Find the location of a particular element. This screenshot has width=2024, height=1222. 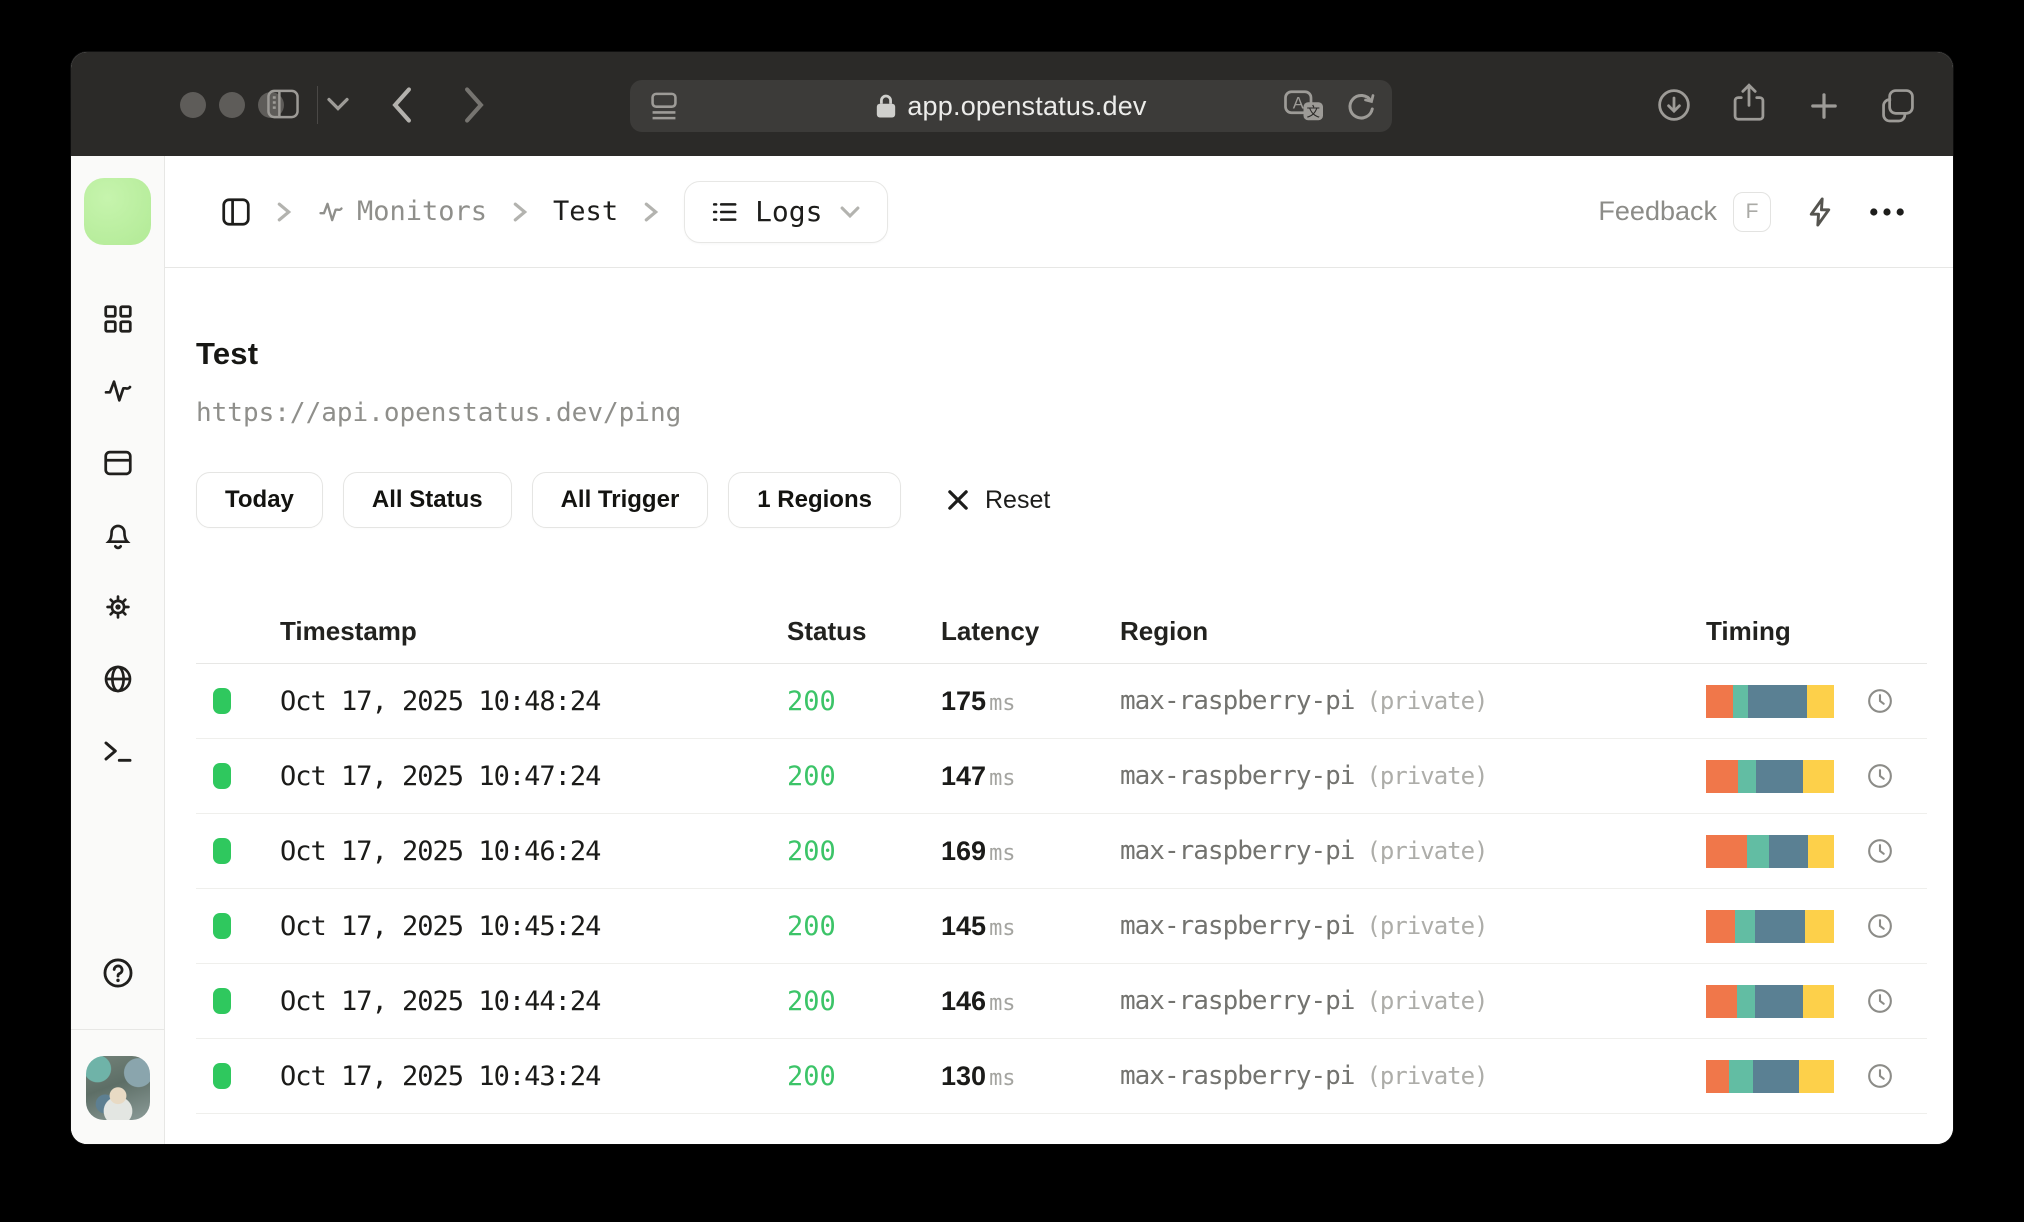

share-icon is located at coordinates (1749, 103).